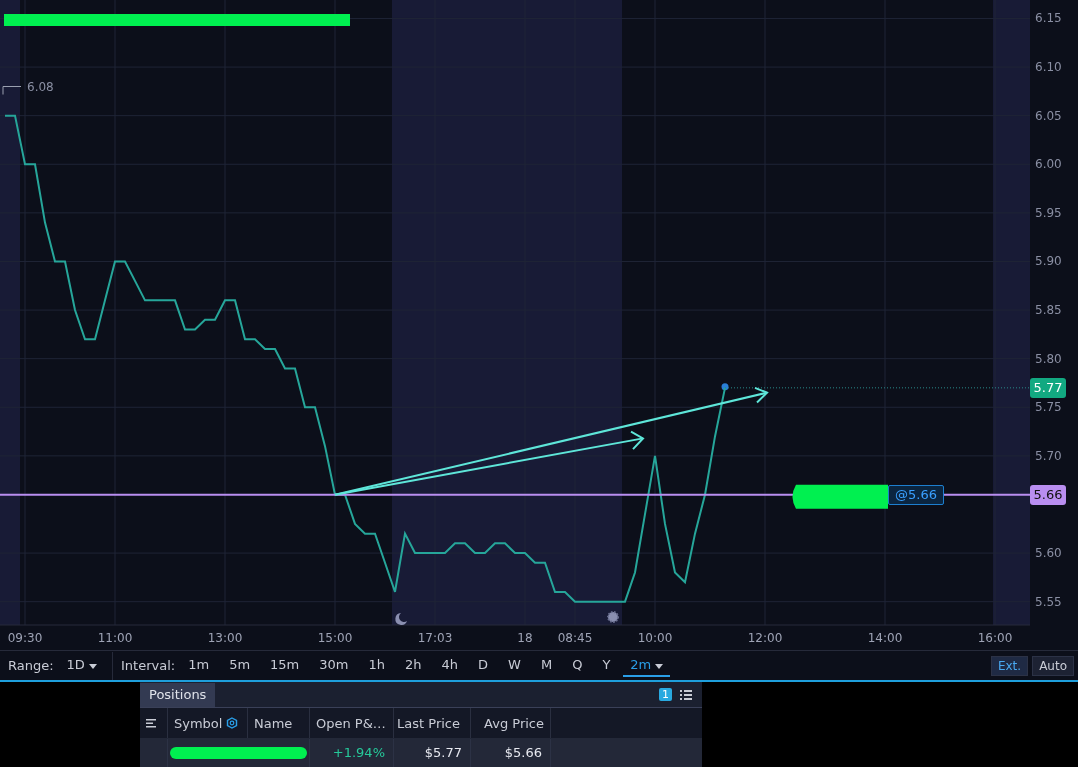 The image size is (1078, 767). I want to click on time-axis-label: 09:30, so click(25, 638).